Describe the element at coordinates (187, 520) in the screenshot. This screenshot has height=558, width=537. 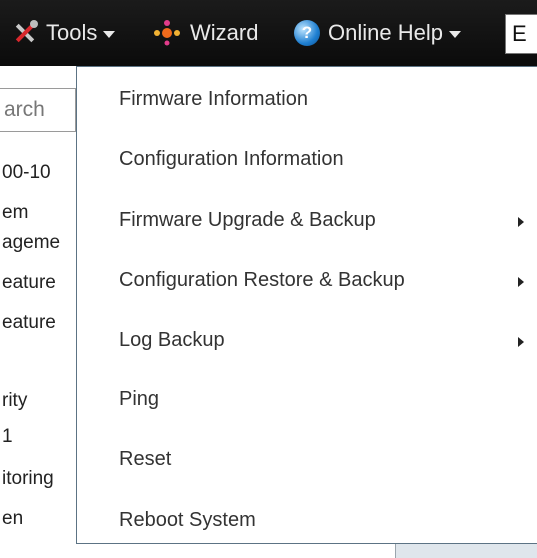
I see `menu-item-reboot-system: Reboot System` at that location.